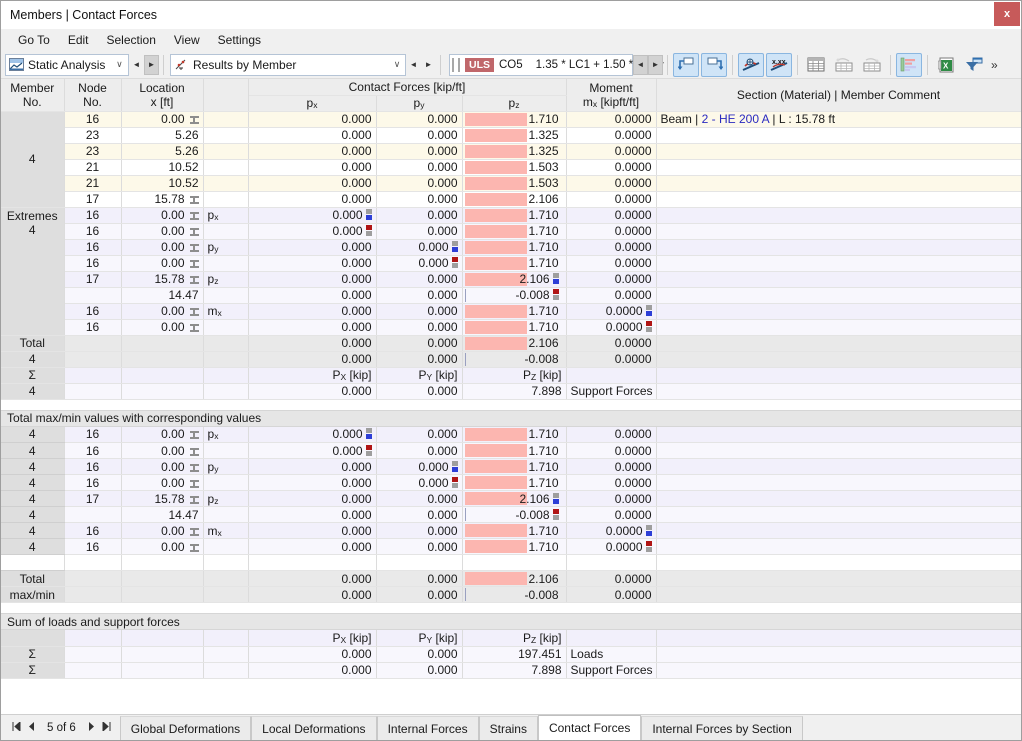 The image size is (1022, 741). What do you see at coordinates (314, 728) in the screenshot?
I see `tab-local-deformations: Local Deformations` at bounding box center [314, 728].